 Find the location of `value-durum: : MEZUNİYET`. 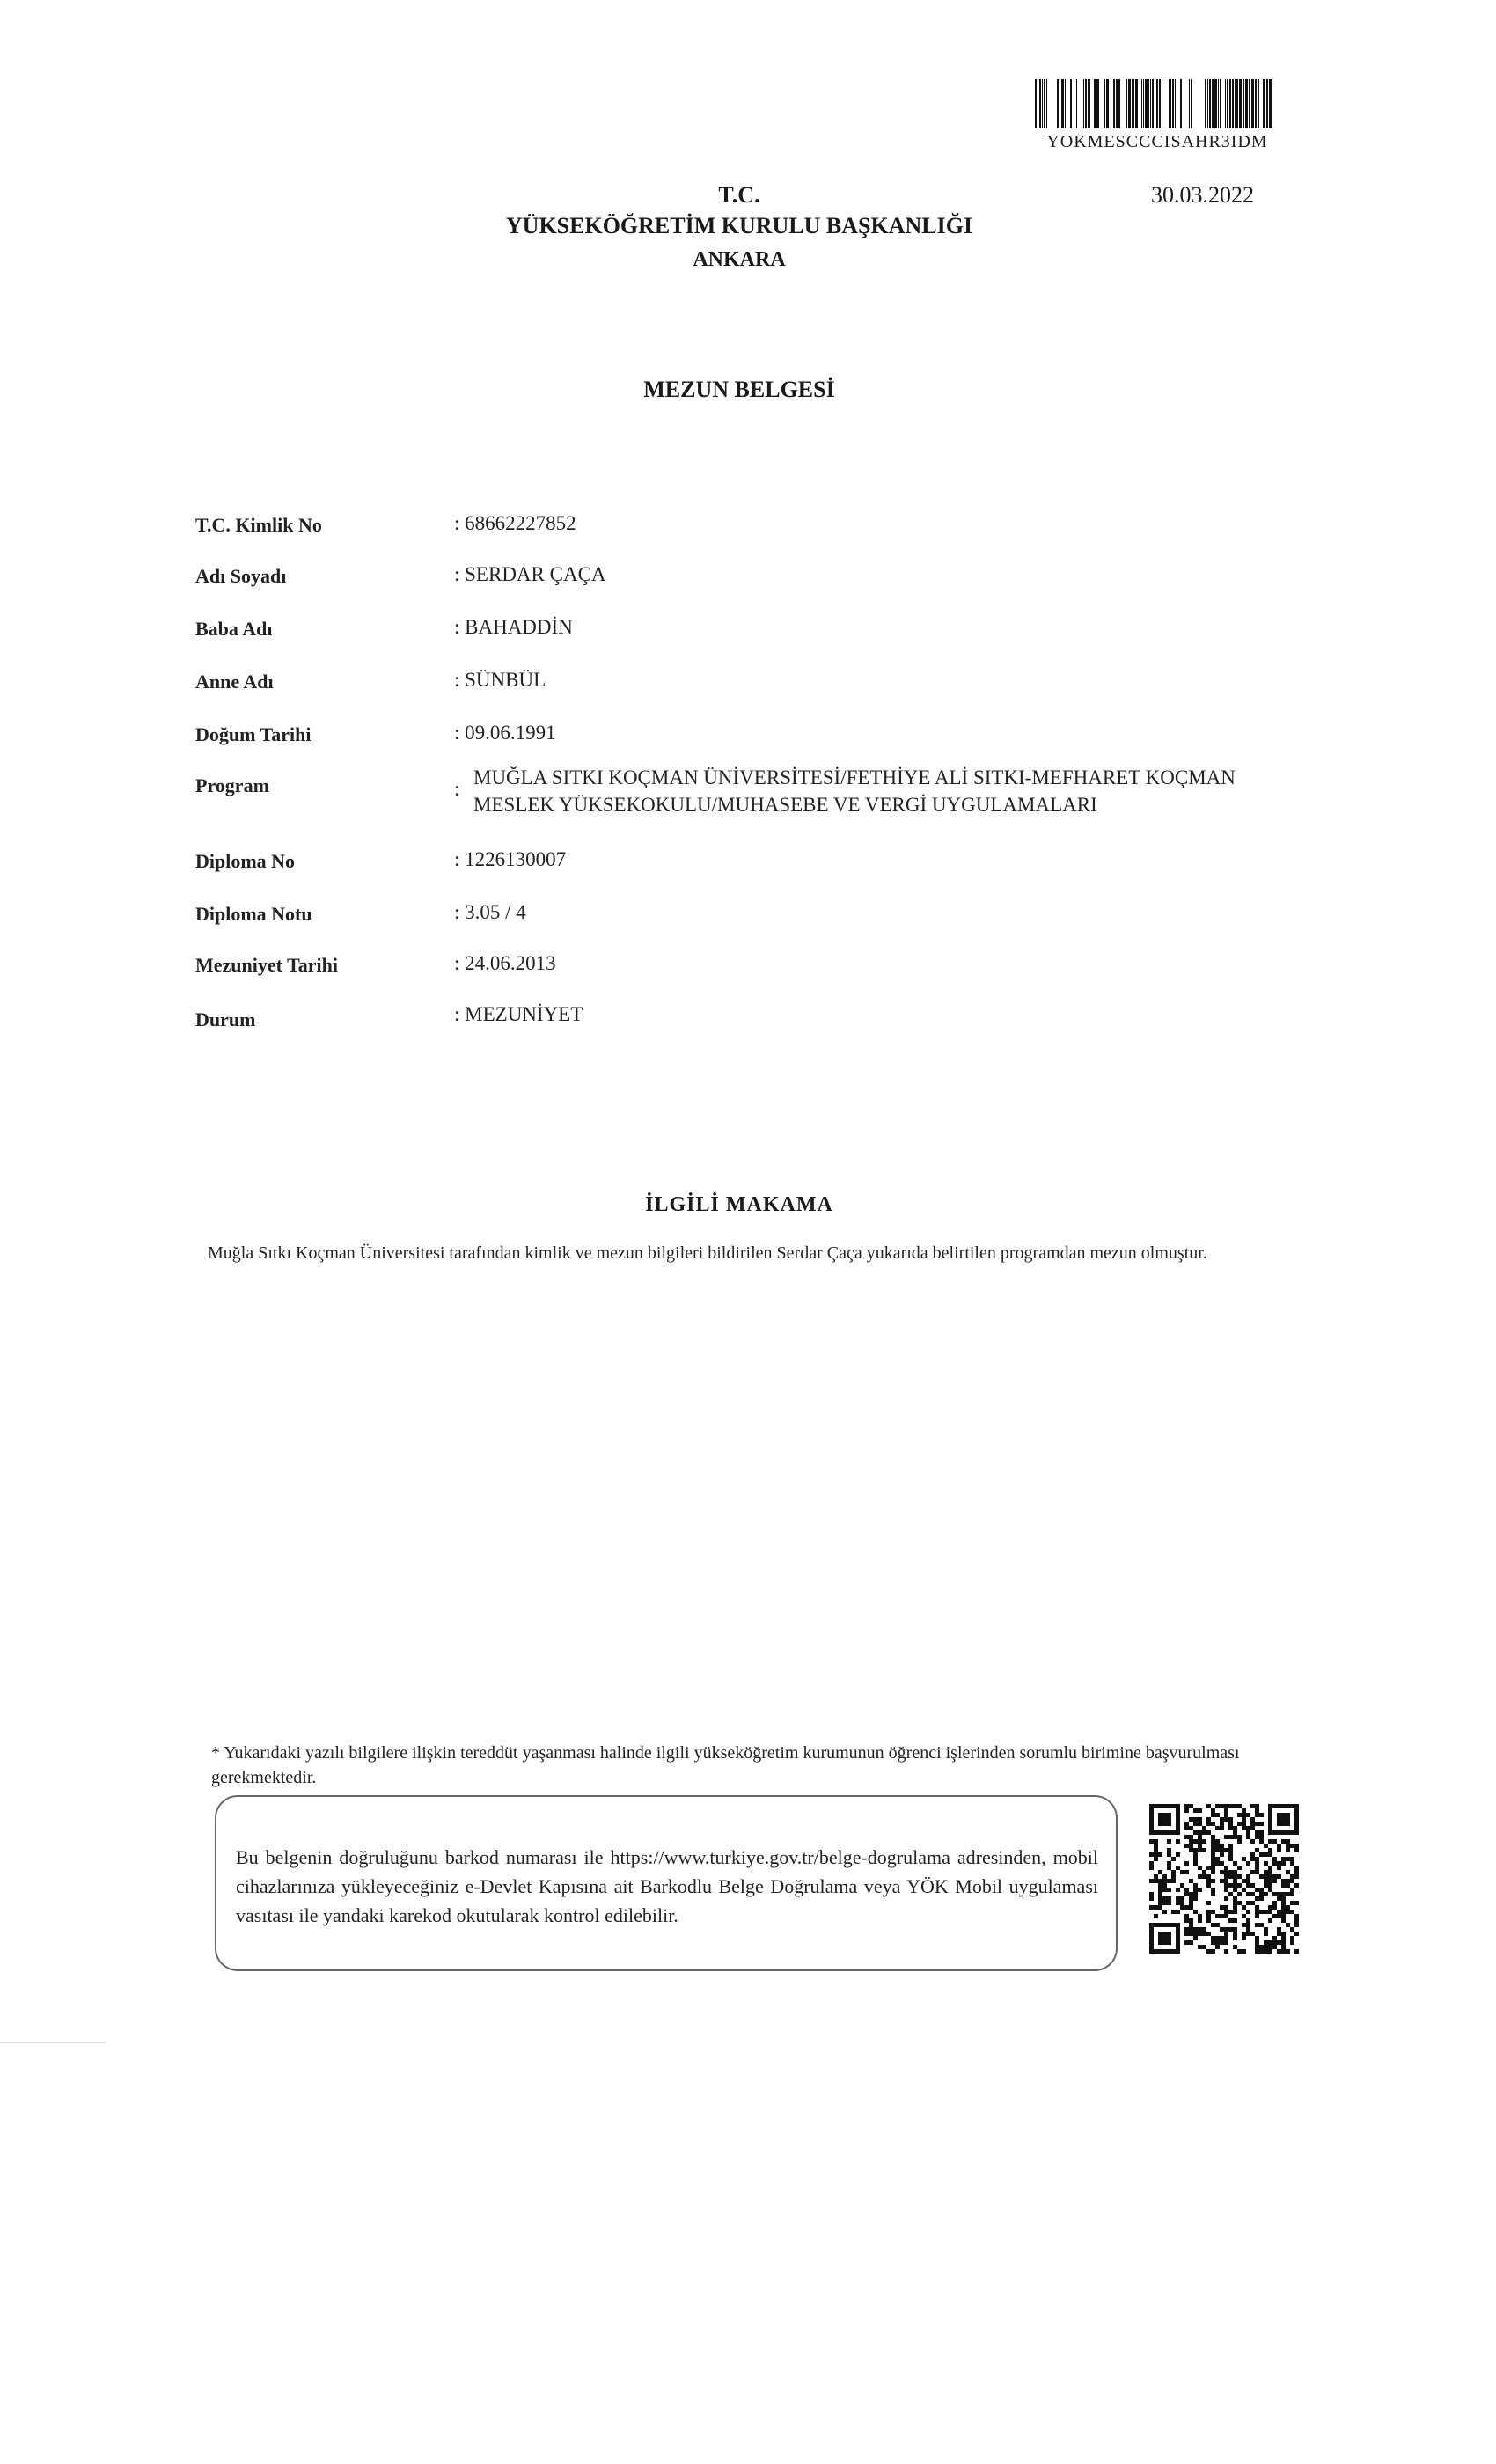

value-durum: : MEZUNİYET is located at coordinates (518, 1014).